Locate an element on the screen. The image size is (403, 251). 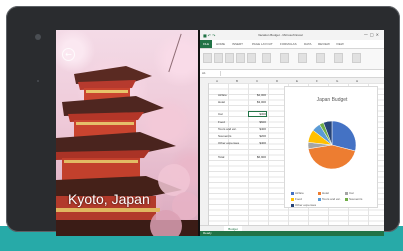
cut-button is located at coordinates (218, 58).